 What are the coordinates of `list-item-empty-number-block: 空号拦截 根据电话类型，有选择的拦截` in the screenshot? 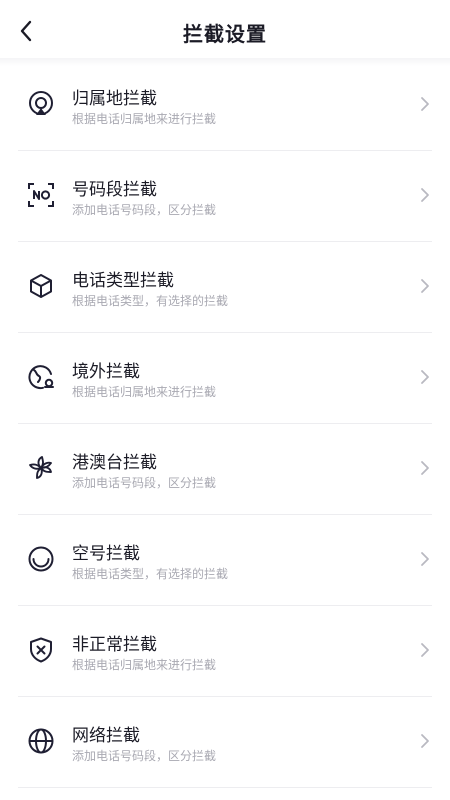 It's located at (225, 560).